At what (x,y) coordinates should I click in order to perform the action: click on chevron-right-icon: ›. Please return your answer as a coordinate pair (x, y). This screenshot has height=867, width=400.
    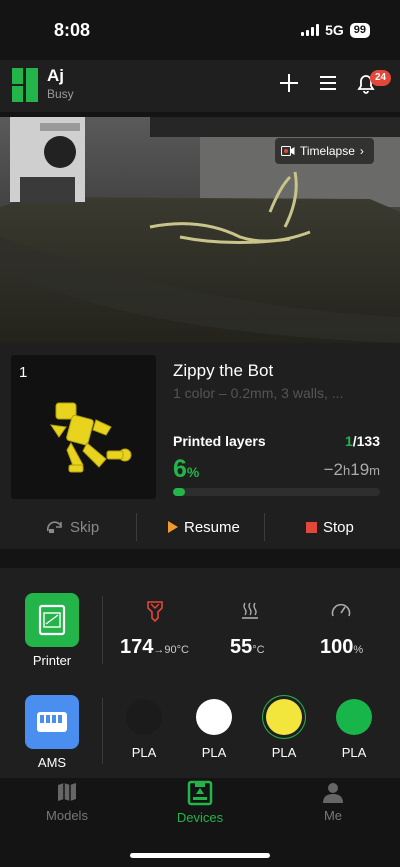
    Looking at the image, I should click on (361, 151).